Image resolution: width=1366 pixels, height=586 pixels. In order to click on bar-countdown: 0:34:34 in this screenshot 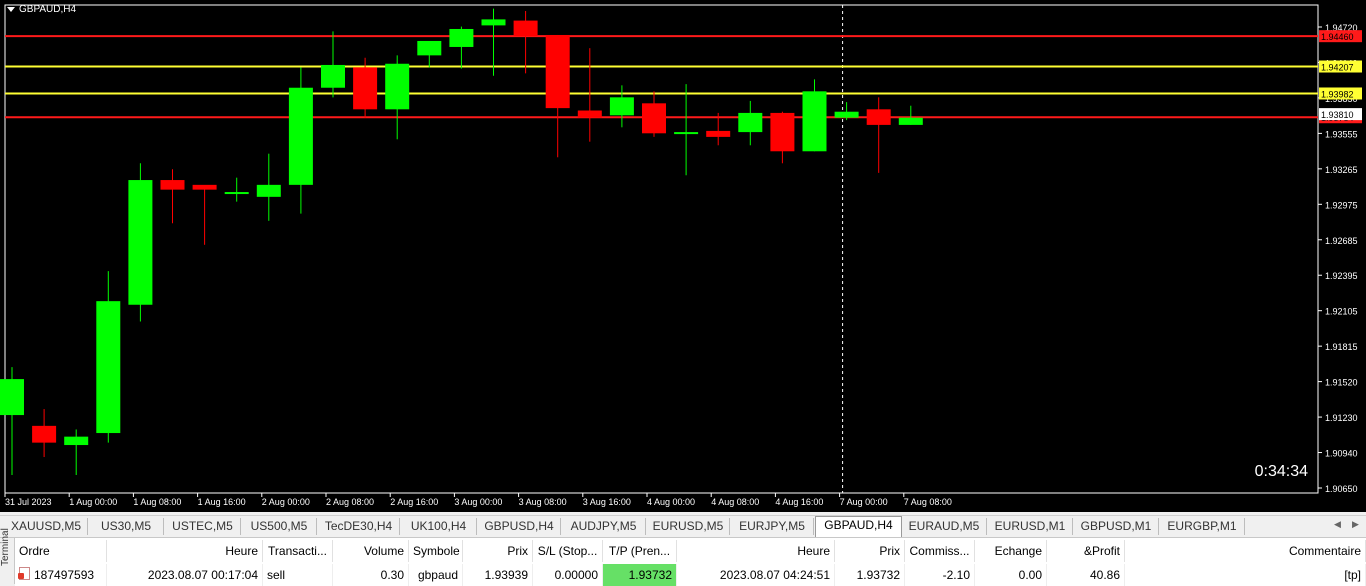, I will do `click(1281, 471)`.